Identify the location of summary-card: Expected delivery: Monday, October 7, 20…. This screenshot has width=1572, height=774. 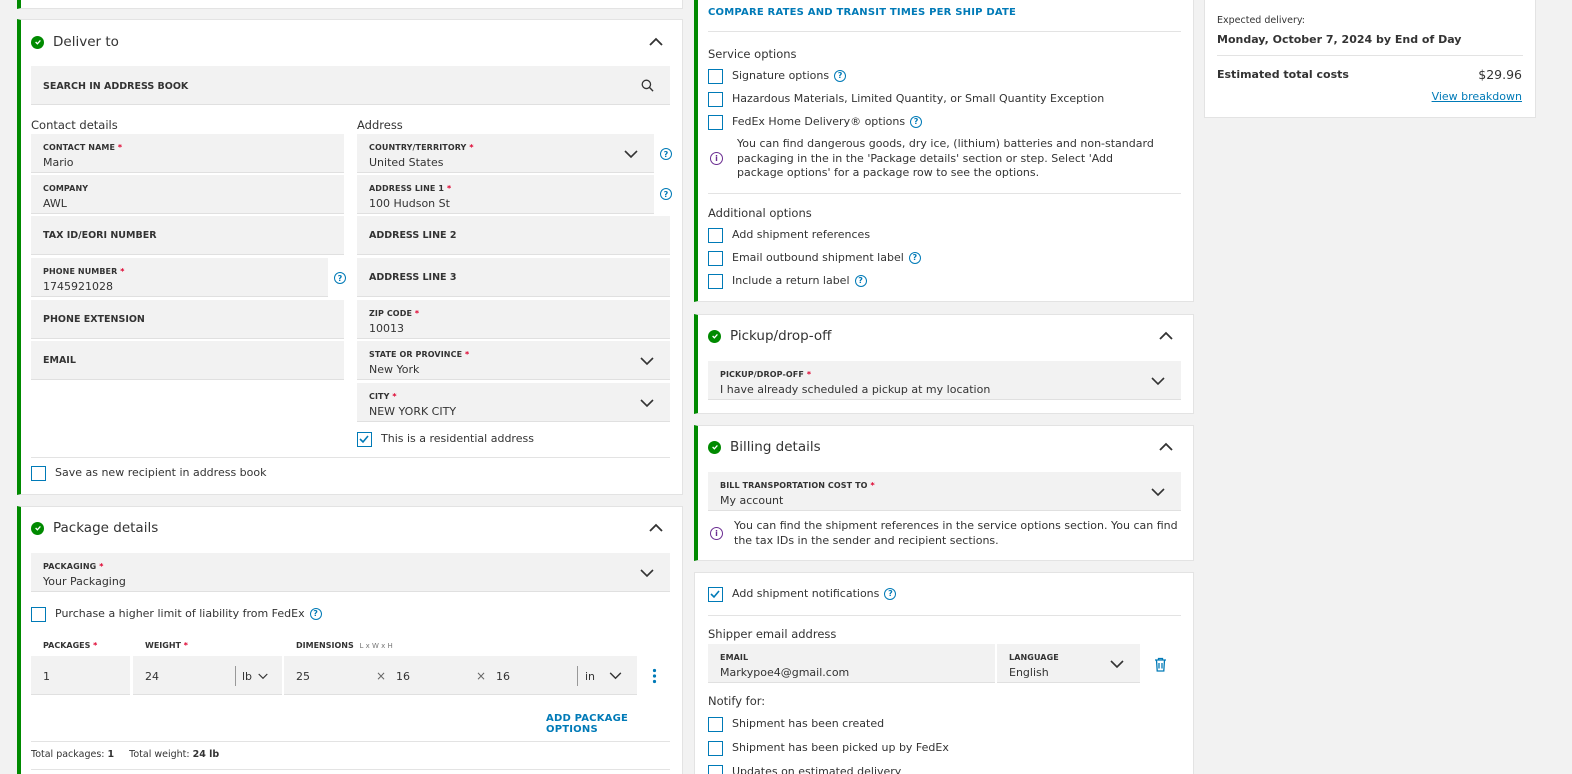
(1370, 59).